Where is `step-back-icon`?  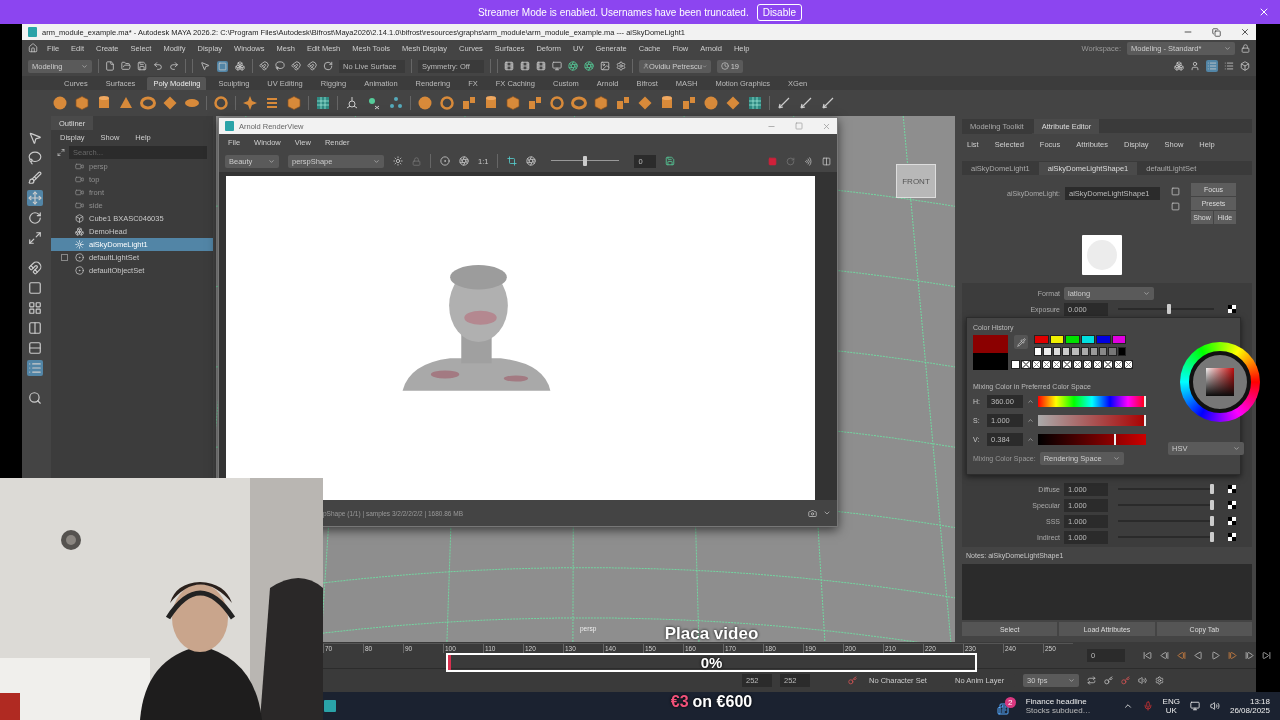
step-back-icon is located at coordinates (1164, 655).